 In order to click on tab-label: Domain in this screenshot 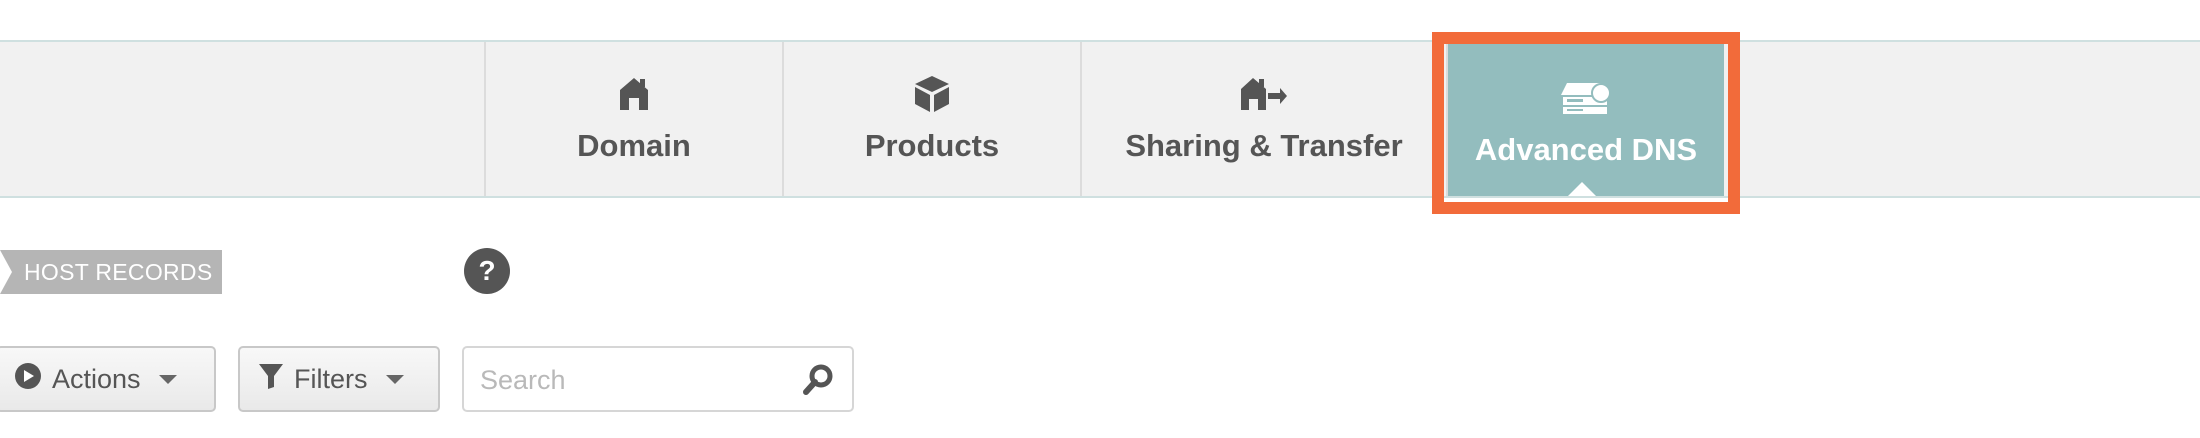, I will do `click(634, 145)`.